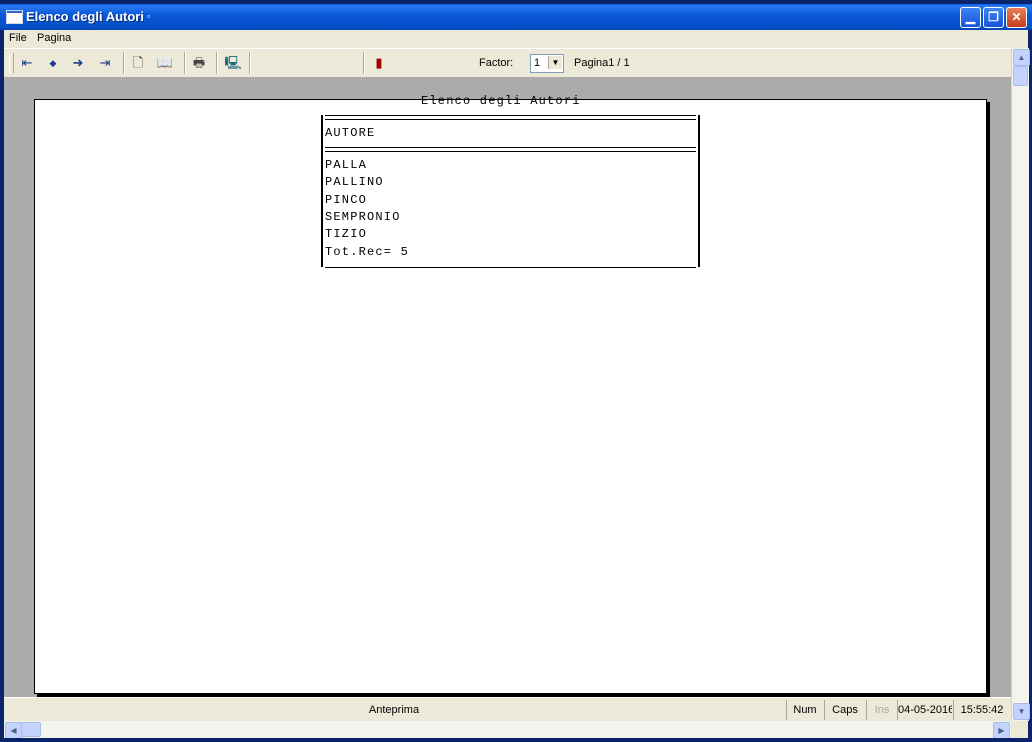 This screenshot has height=742, width=1032. I want to click on table-row: TIZIO, so click(346, 234).